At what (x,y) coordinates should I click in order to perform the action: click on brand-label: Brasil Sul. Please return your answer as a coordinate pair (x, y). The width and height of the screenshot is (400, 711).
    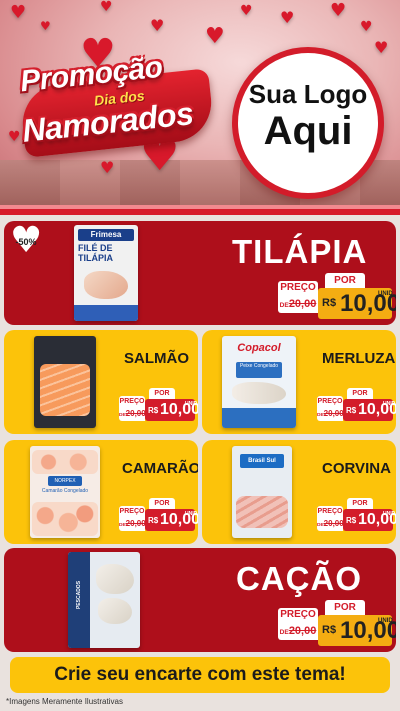
    Looking at the image, I should click on (262, 461).